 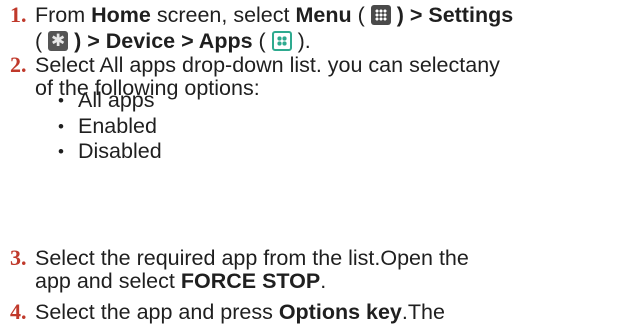 I want to click on step-number: 4., so click(x=18, y=311).